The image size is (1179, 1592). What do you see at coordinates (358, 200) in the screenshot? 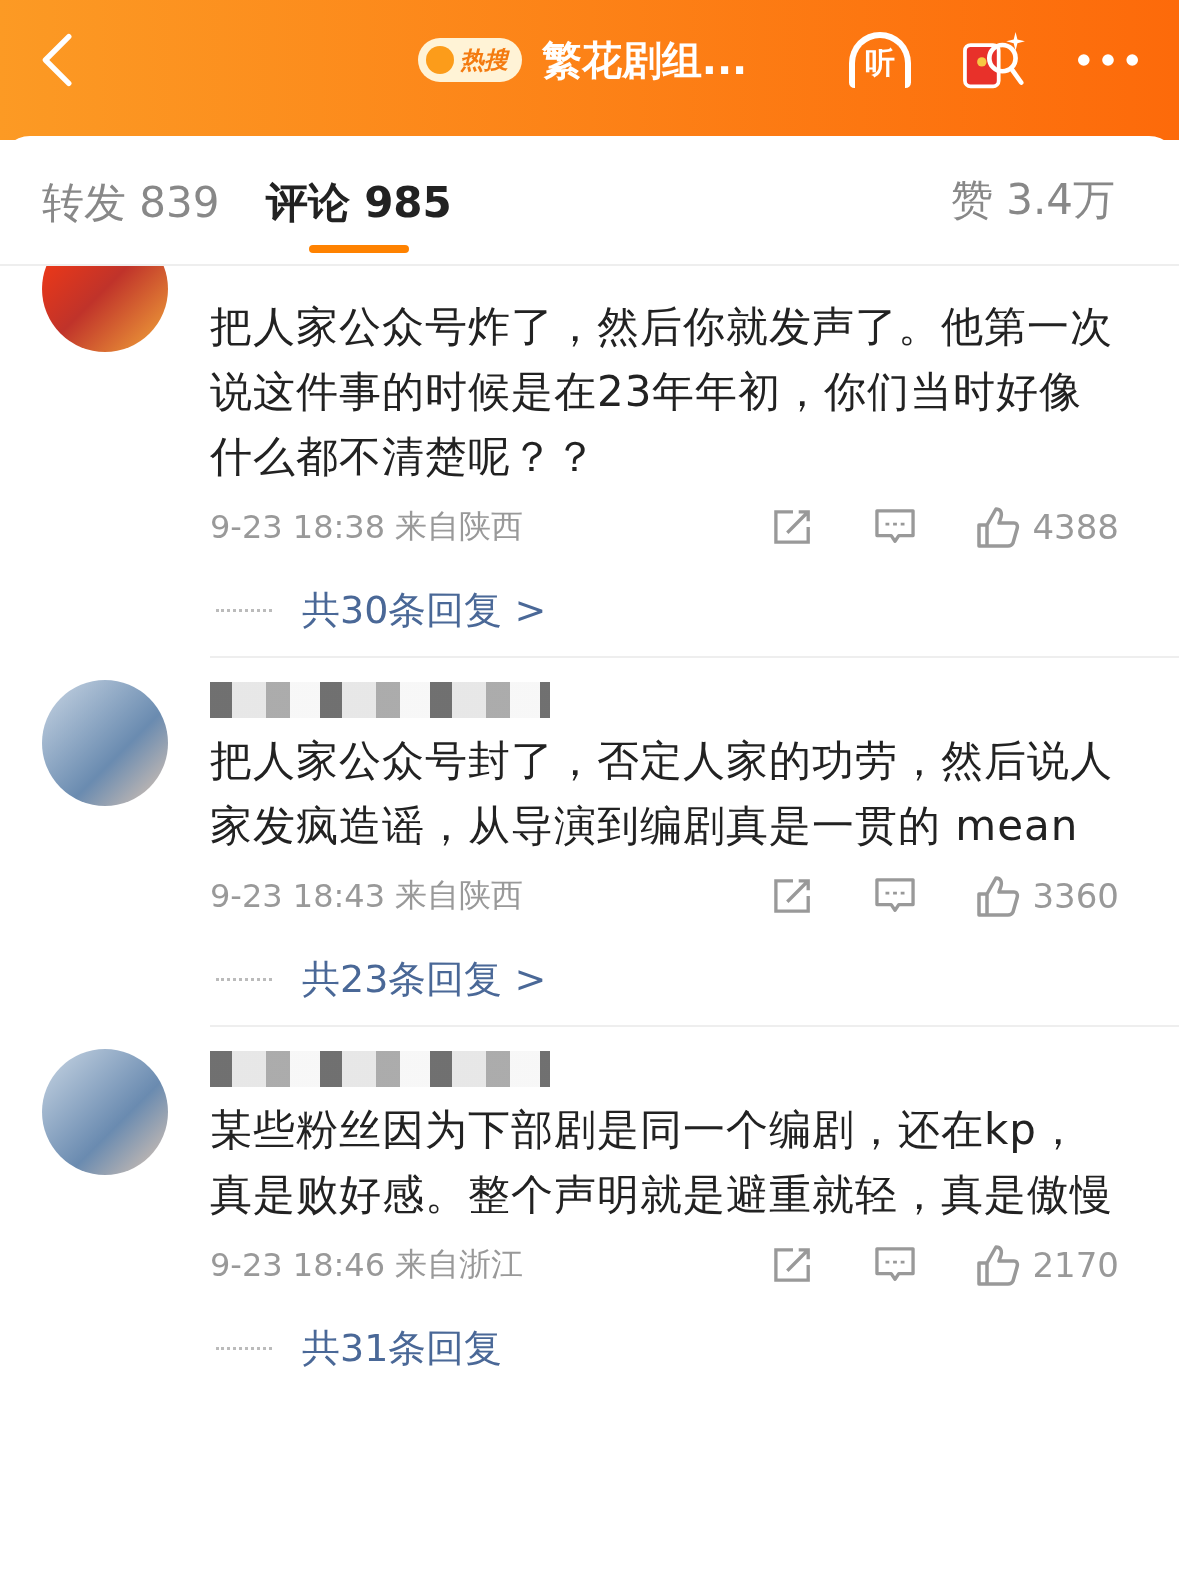
I see `tab: 评论 985` at bounding box center [358, 200].